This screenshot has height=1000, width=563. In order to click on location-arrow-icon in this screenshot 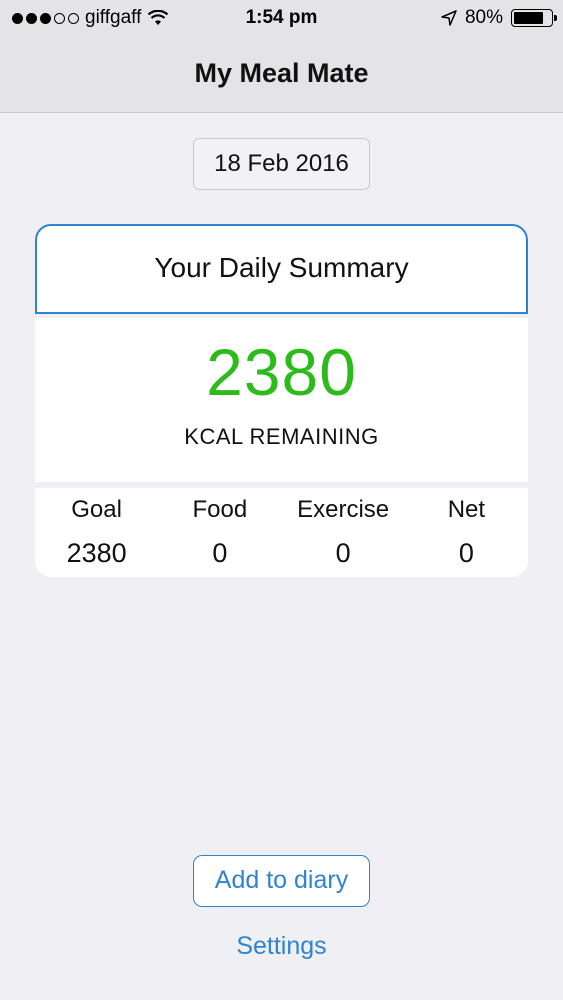, I will do `click(449, 18)`.